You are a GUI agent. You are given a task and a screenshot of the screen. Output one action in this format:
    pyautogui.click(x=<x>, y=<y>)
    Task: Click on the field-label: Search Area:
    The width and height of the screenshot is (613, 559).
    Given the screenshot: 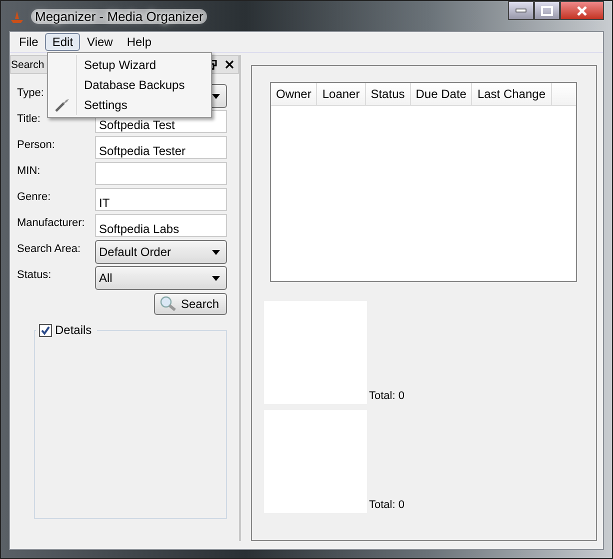 What is the action you would take?
    pyautogui.click(x=49, y=248)
    